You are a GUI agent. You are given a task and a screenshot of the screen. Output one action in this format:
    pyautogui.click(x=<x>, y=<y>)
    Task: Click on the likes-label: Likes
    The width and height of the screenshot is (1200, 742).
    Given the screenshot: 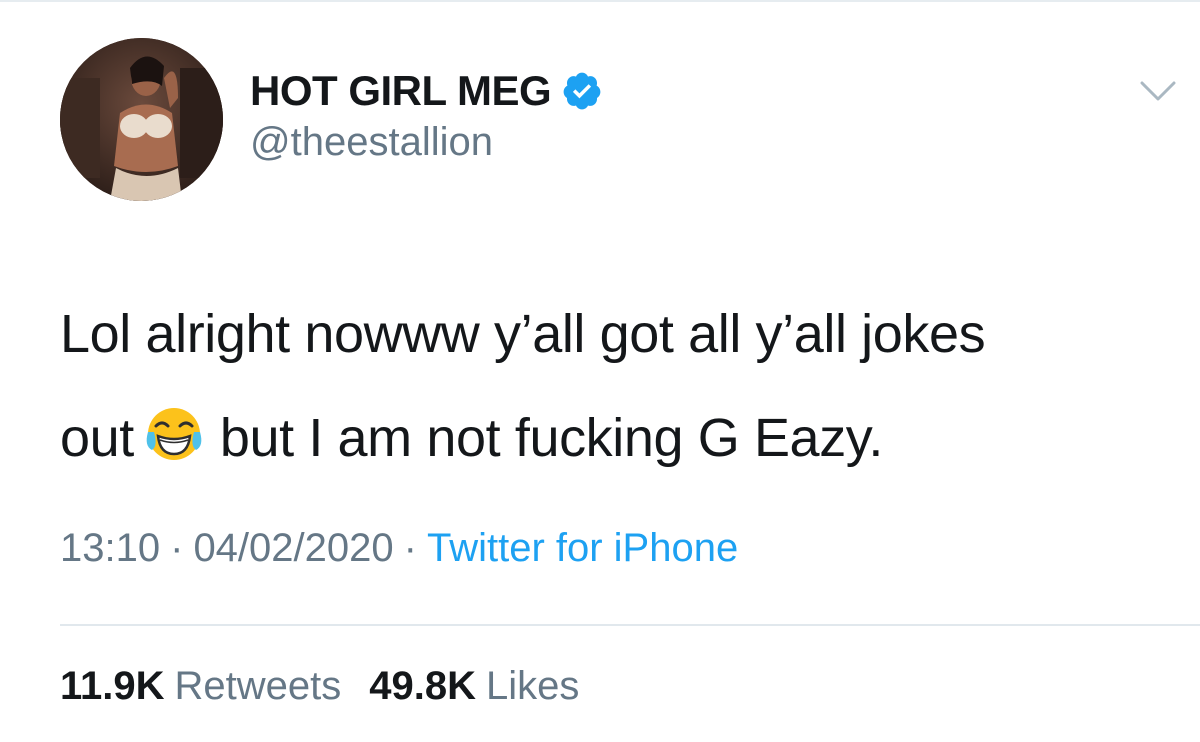 What is the action you would take?
    pyautogui.click(x=533, y=686)
    